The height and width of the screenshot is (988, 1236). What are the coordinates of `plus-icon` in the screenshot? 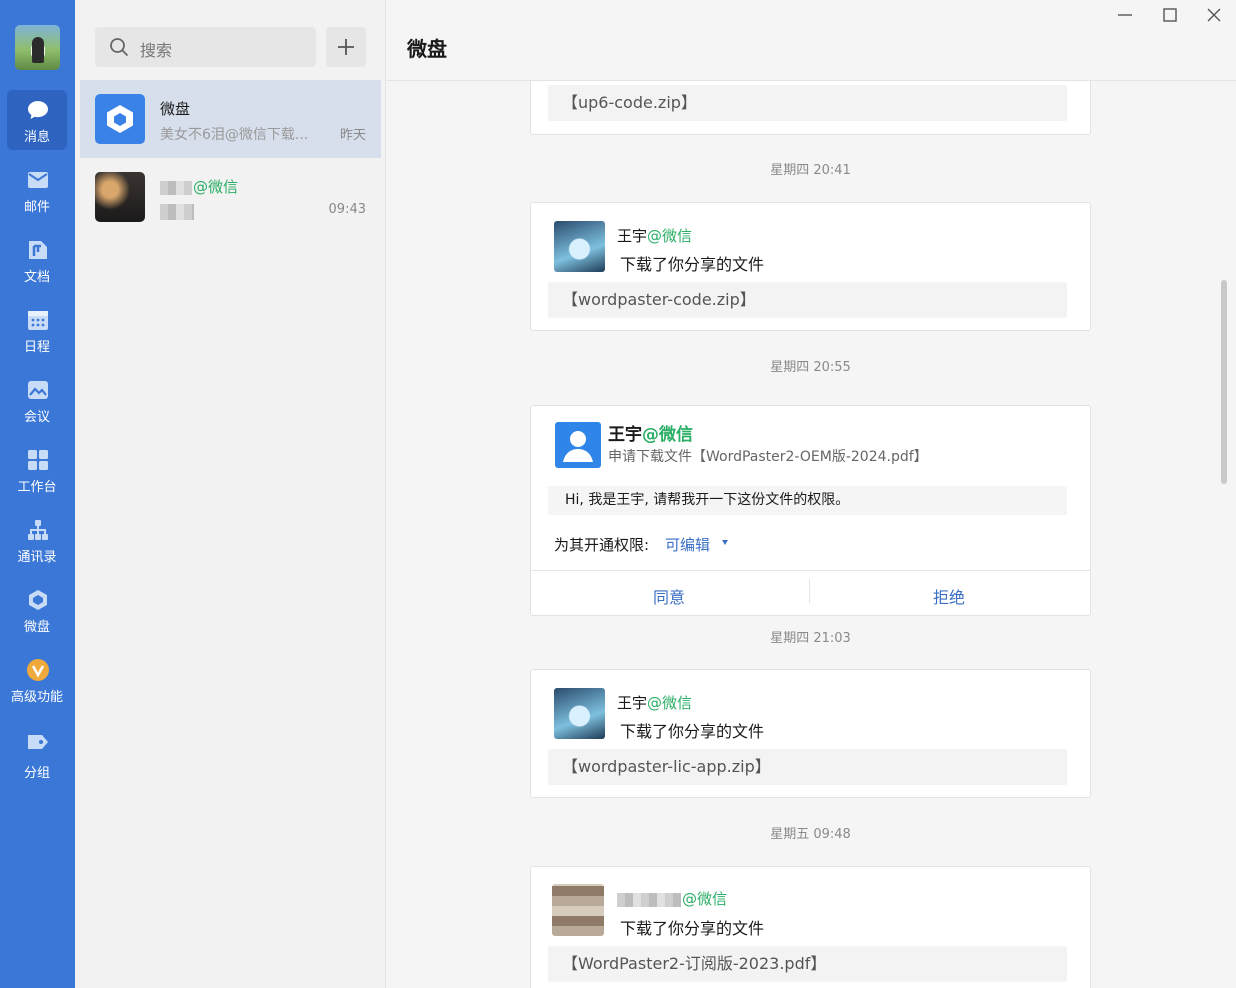 It's located at (346, 47).